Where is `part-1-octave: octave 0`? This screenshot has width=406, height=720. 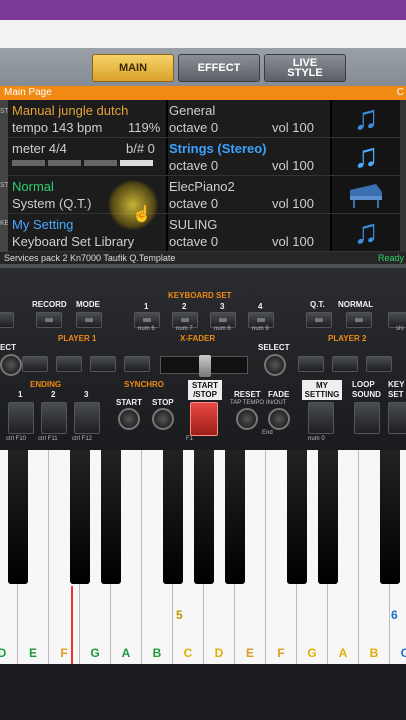 part-1-octave: octave 0 is located at coordinates (194, 127).